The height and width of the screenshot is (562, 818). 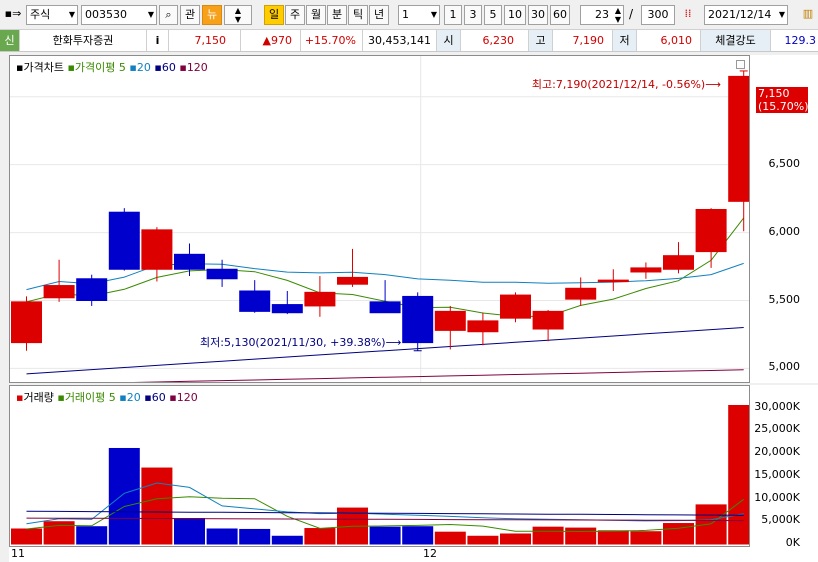 I want to click on close-icon, so click(x=740, y=64).